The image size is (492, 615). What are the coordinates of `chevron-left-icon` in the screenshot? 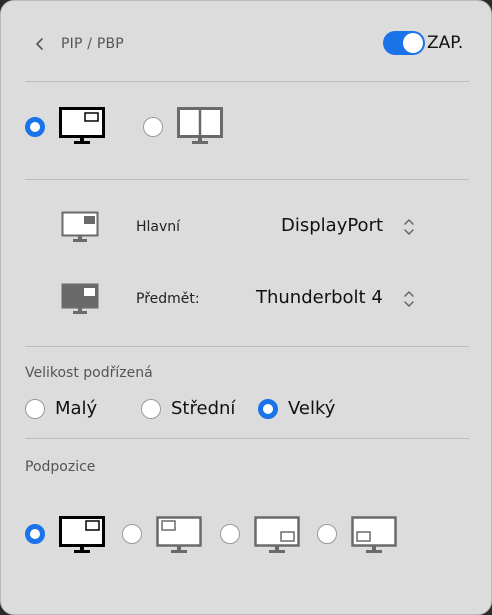 It's located at (40, 44).